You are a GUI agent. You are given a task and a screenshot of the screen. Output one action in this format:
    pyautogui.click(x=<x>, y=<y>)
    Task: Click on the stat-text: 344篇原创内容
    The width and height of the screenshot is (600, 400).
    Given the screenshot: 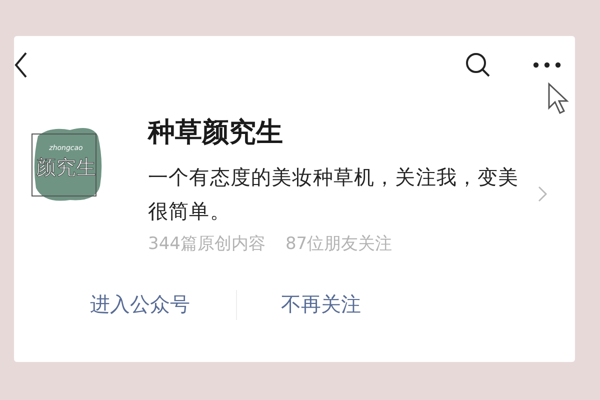 What is the action you would take?
    pyautogui.click(x=207, y=244)
    